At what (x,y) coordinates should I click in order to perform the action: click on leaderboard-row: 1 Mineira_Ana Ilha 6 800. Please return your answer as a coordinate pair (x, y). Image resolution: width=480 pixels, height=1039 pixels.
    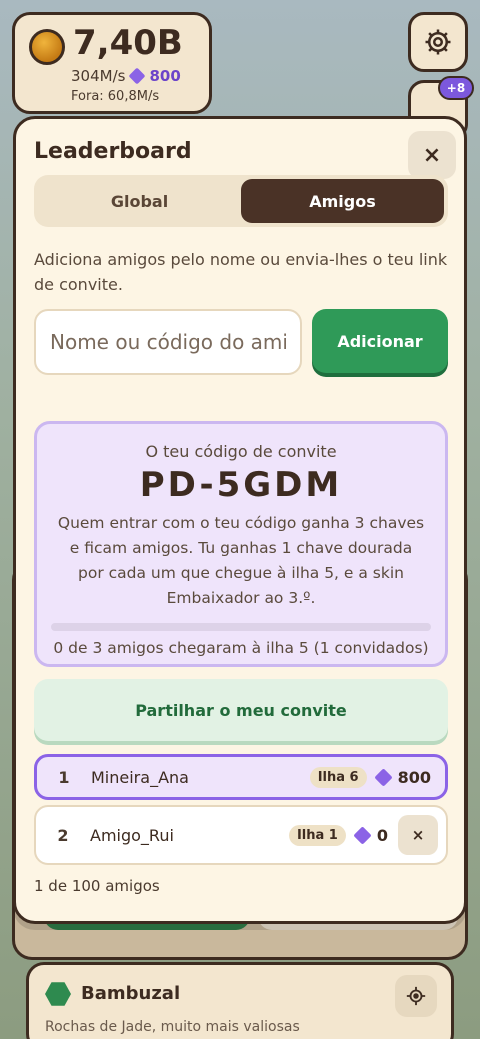
    Looking at the image, I should click on (241, 777).